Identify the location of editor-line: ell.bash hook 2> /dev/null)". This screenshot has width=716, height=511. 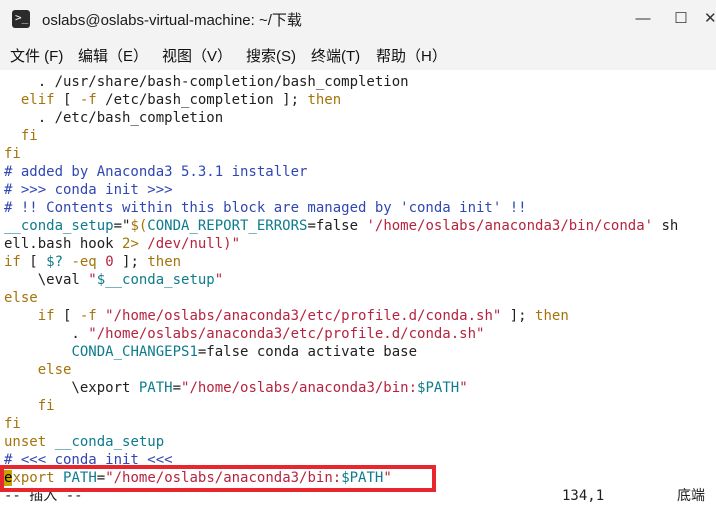
(122, 244).